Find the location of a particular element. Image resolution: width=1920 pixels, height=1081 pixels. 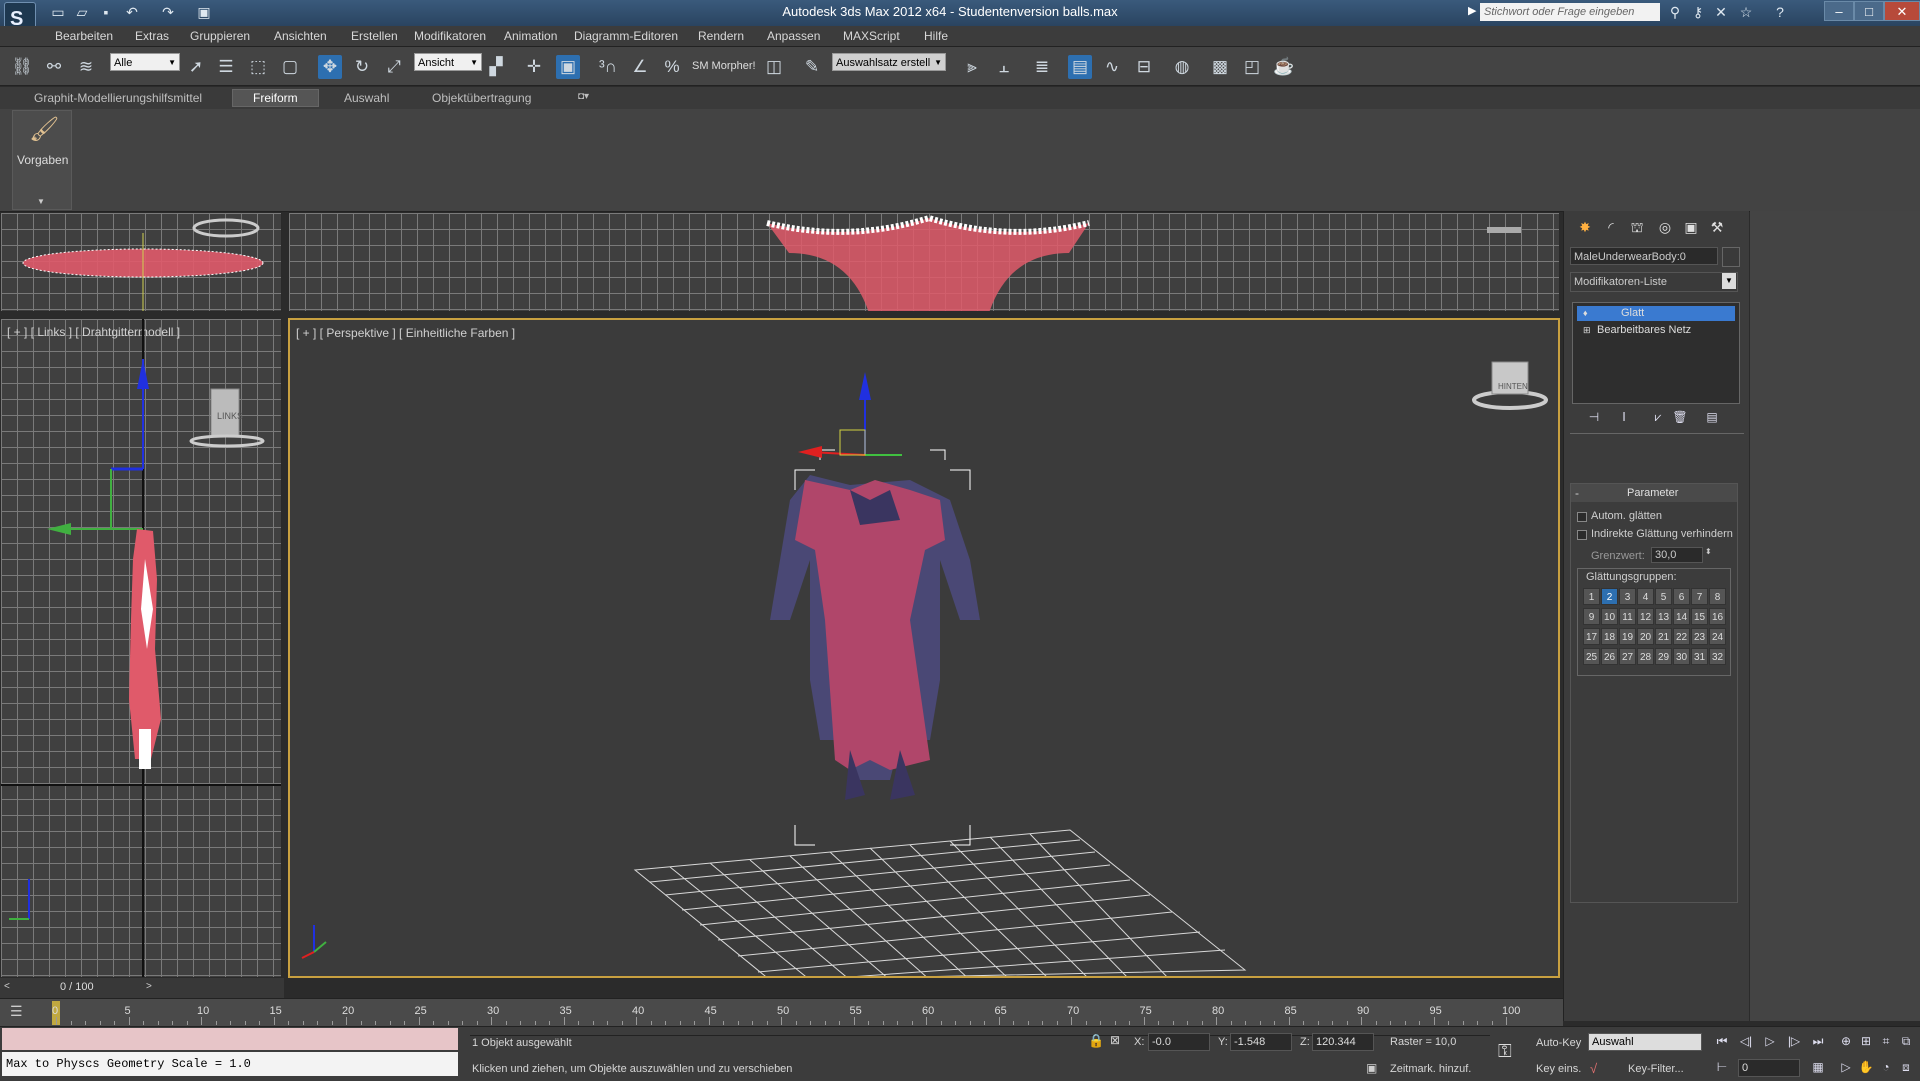

link-icon: ⛓ is located at coordinates (22, 67).